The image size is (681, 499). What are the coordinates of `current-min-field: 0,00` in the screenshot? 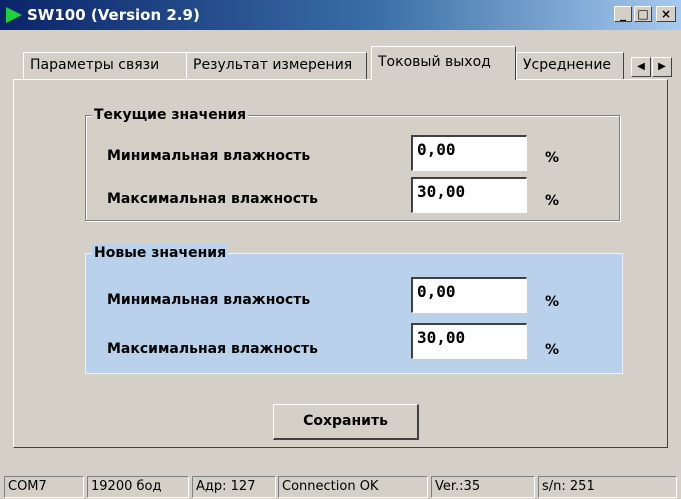 It's located at (469, 153).